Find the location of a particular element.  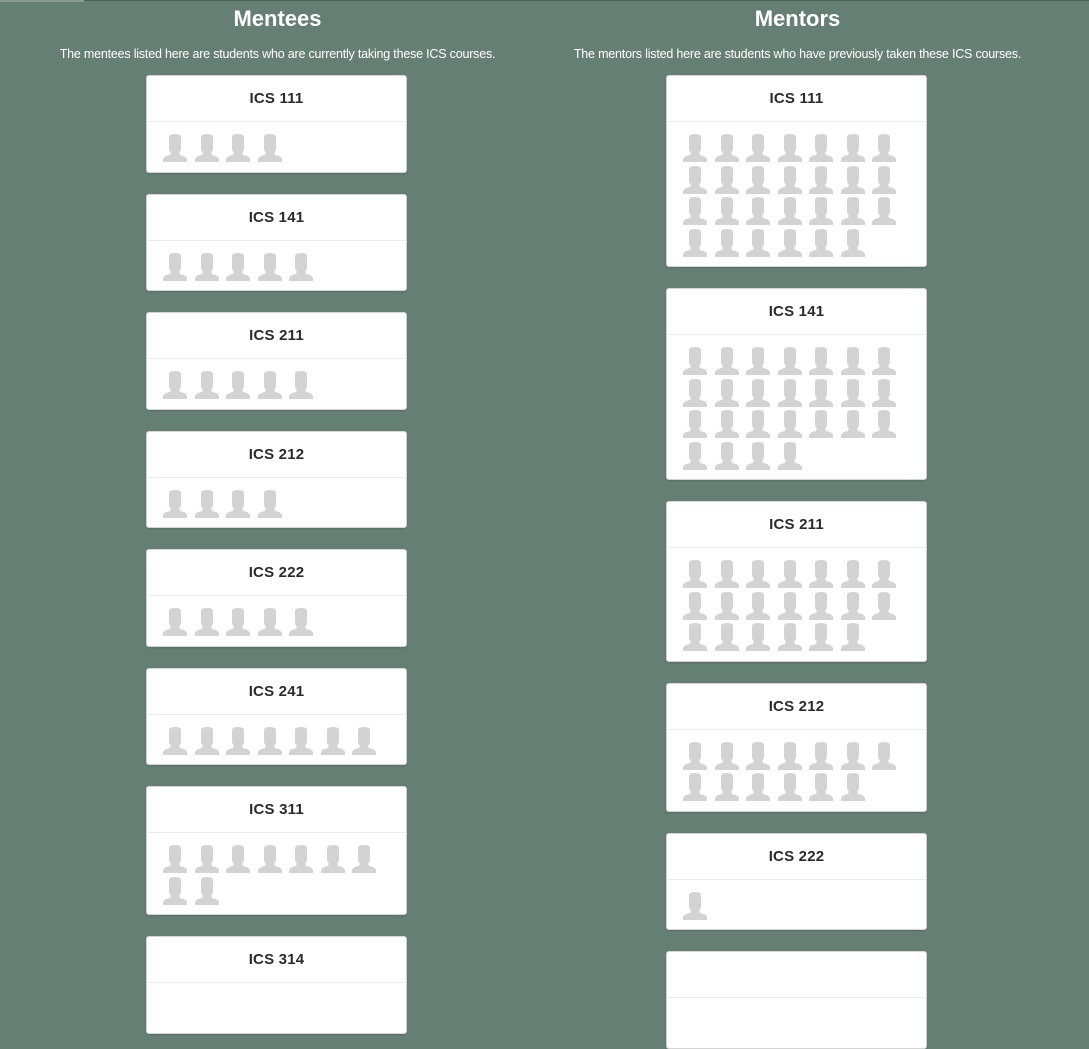

mentors-course-card: ICS 222 is located at coordinates (796, 881).